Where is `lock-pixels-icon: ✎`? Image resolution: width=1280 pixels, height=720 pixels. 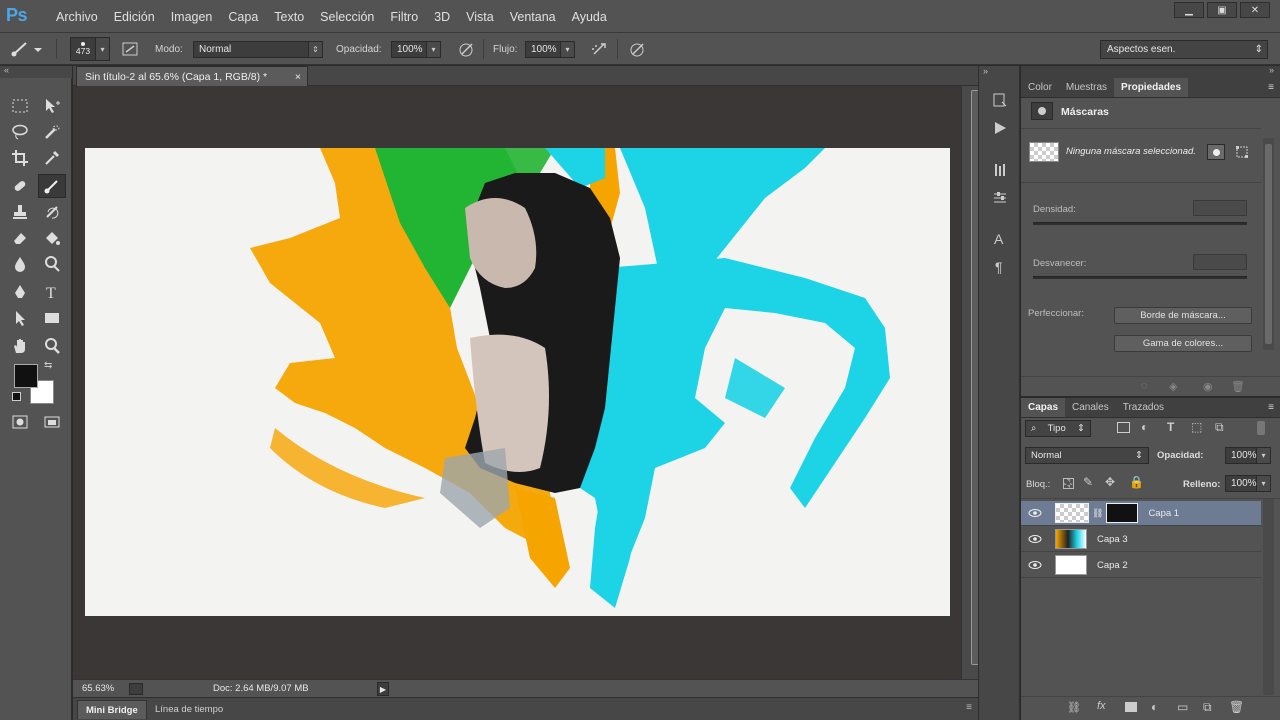
lock-pixels-icon: ✎ is located at coordinates (1088, 482).